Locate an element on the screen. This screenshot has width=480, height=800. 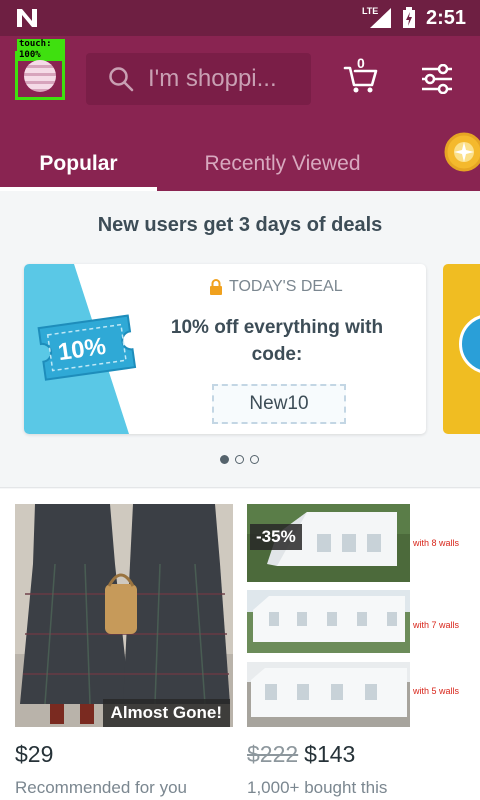
discount-badge: -35% is located at coordinates (276, 537).